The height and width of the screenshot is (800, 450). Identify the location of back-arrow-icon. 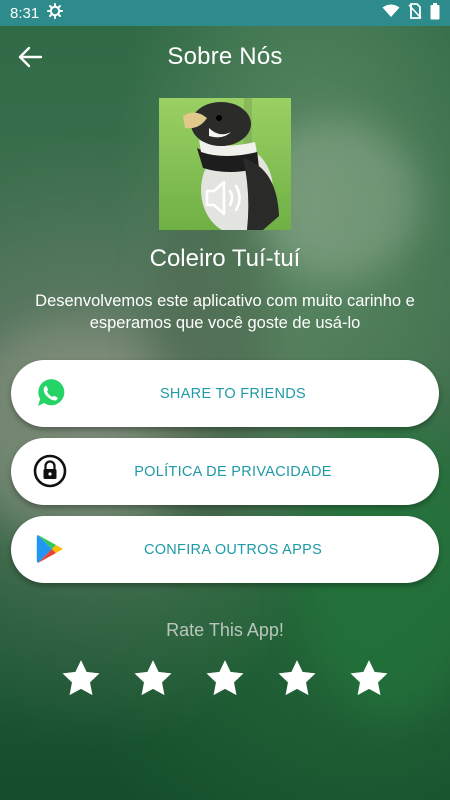
(30, 57).